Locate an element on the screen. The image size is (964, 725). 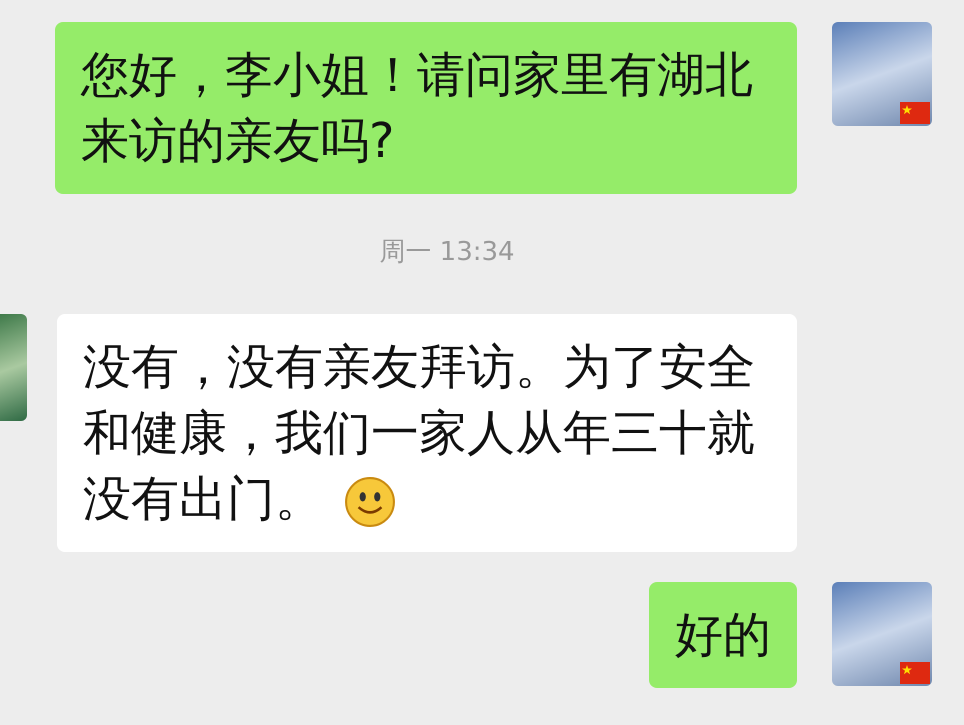
message-text: 好的 is located at coordinates (723, 635).